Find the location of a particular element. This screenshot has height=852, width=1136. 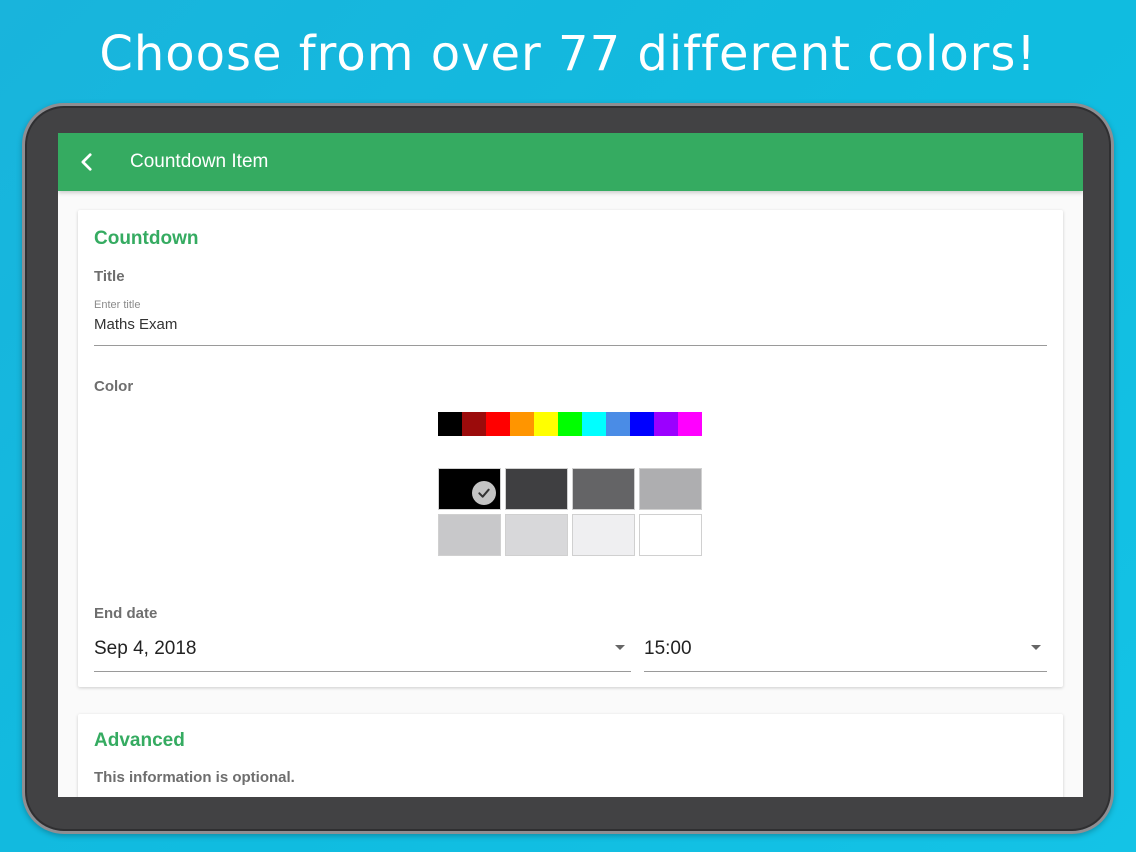

color-label: Color is located at coordinates (114, 386).